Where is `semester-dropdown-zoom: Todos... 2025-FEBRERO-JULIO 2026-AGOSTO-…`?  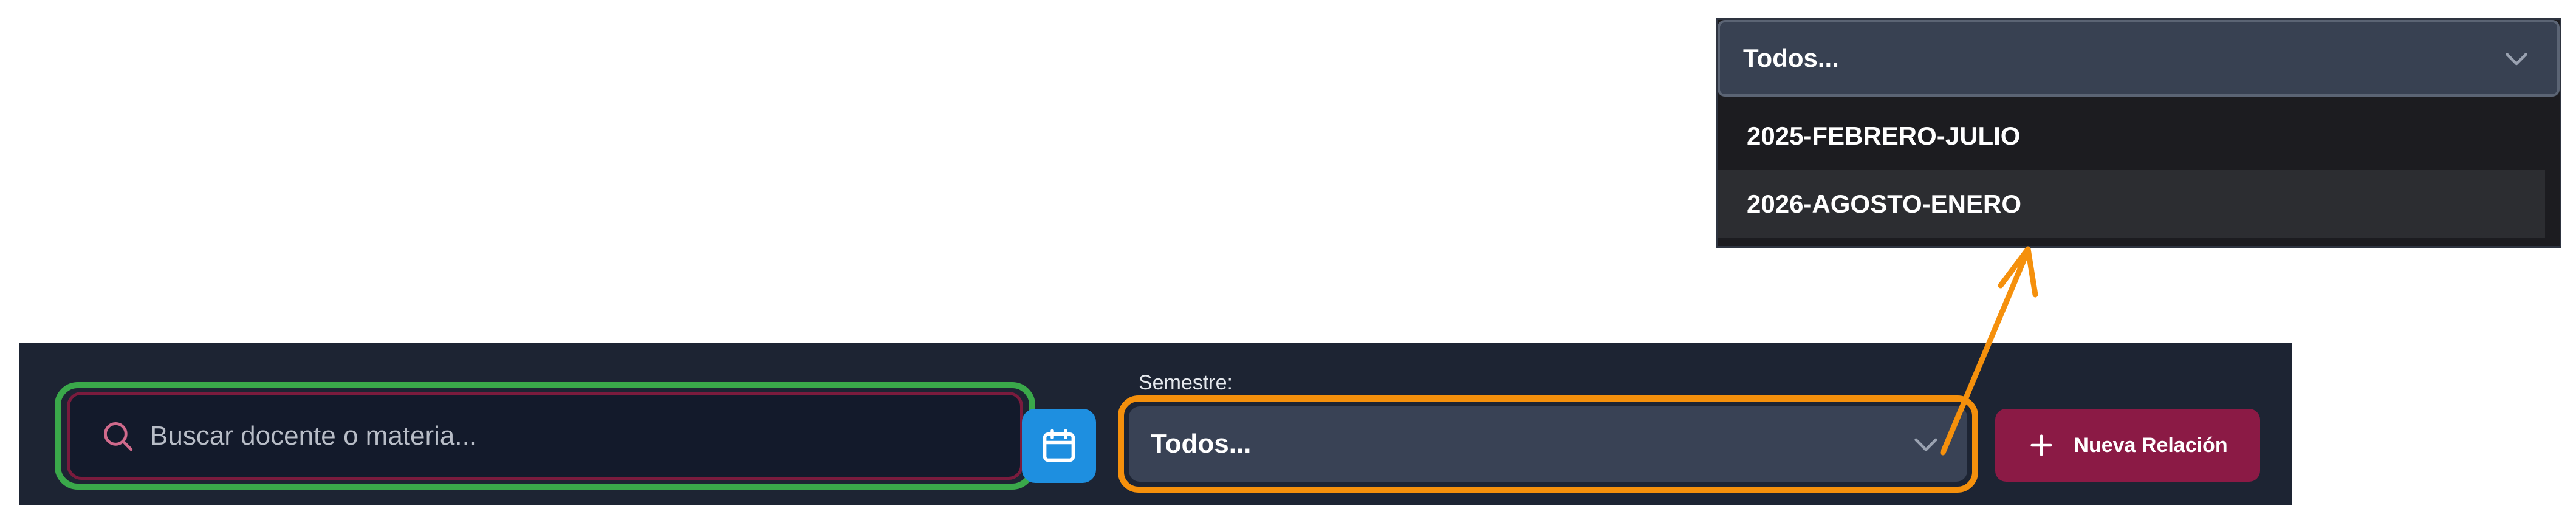
semester-dropdown-zoom: Todos... 2025-FEBRERO-JULIO 2026-AGOSTO-… is located at coordinates (2138, 133).